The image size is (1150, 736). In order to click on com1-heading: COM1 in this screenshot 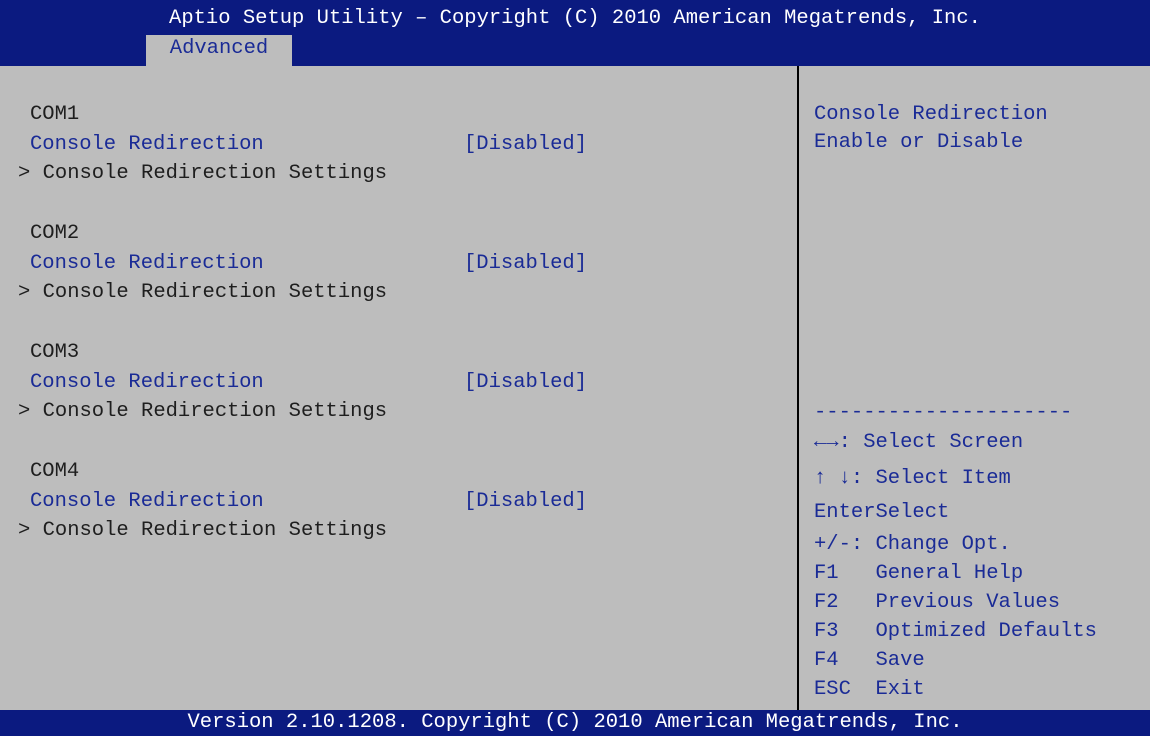, I will do `click(55, 114)`.